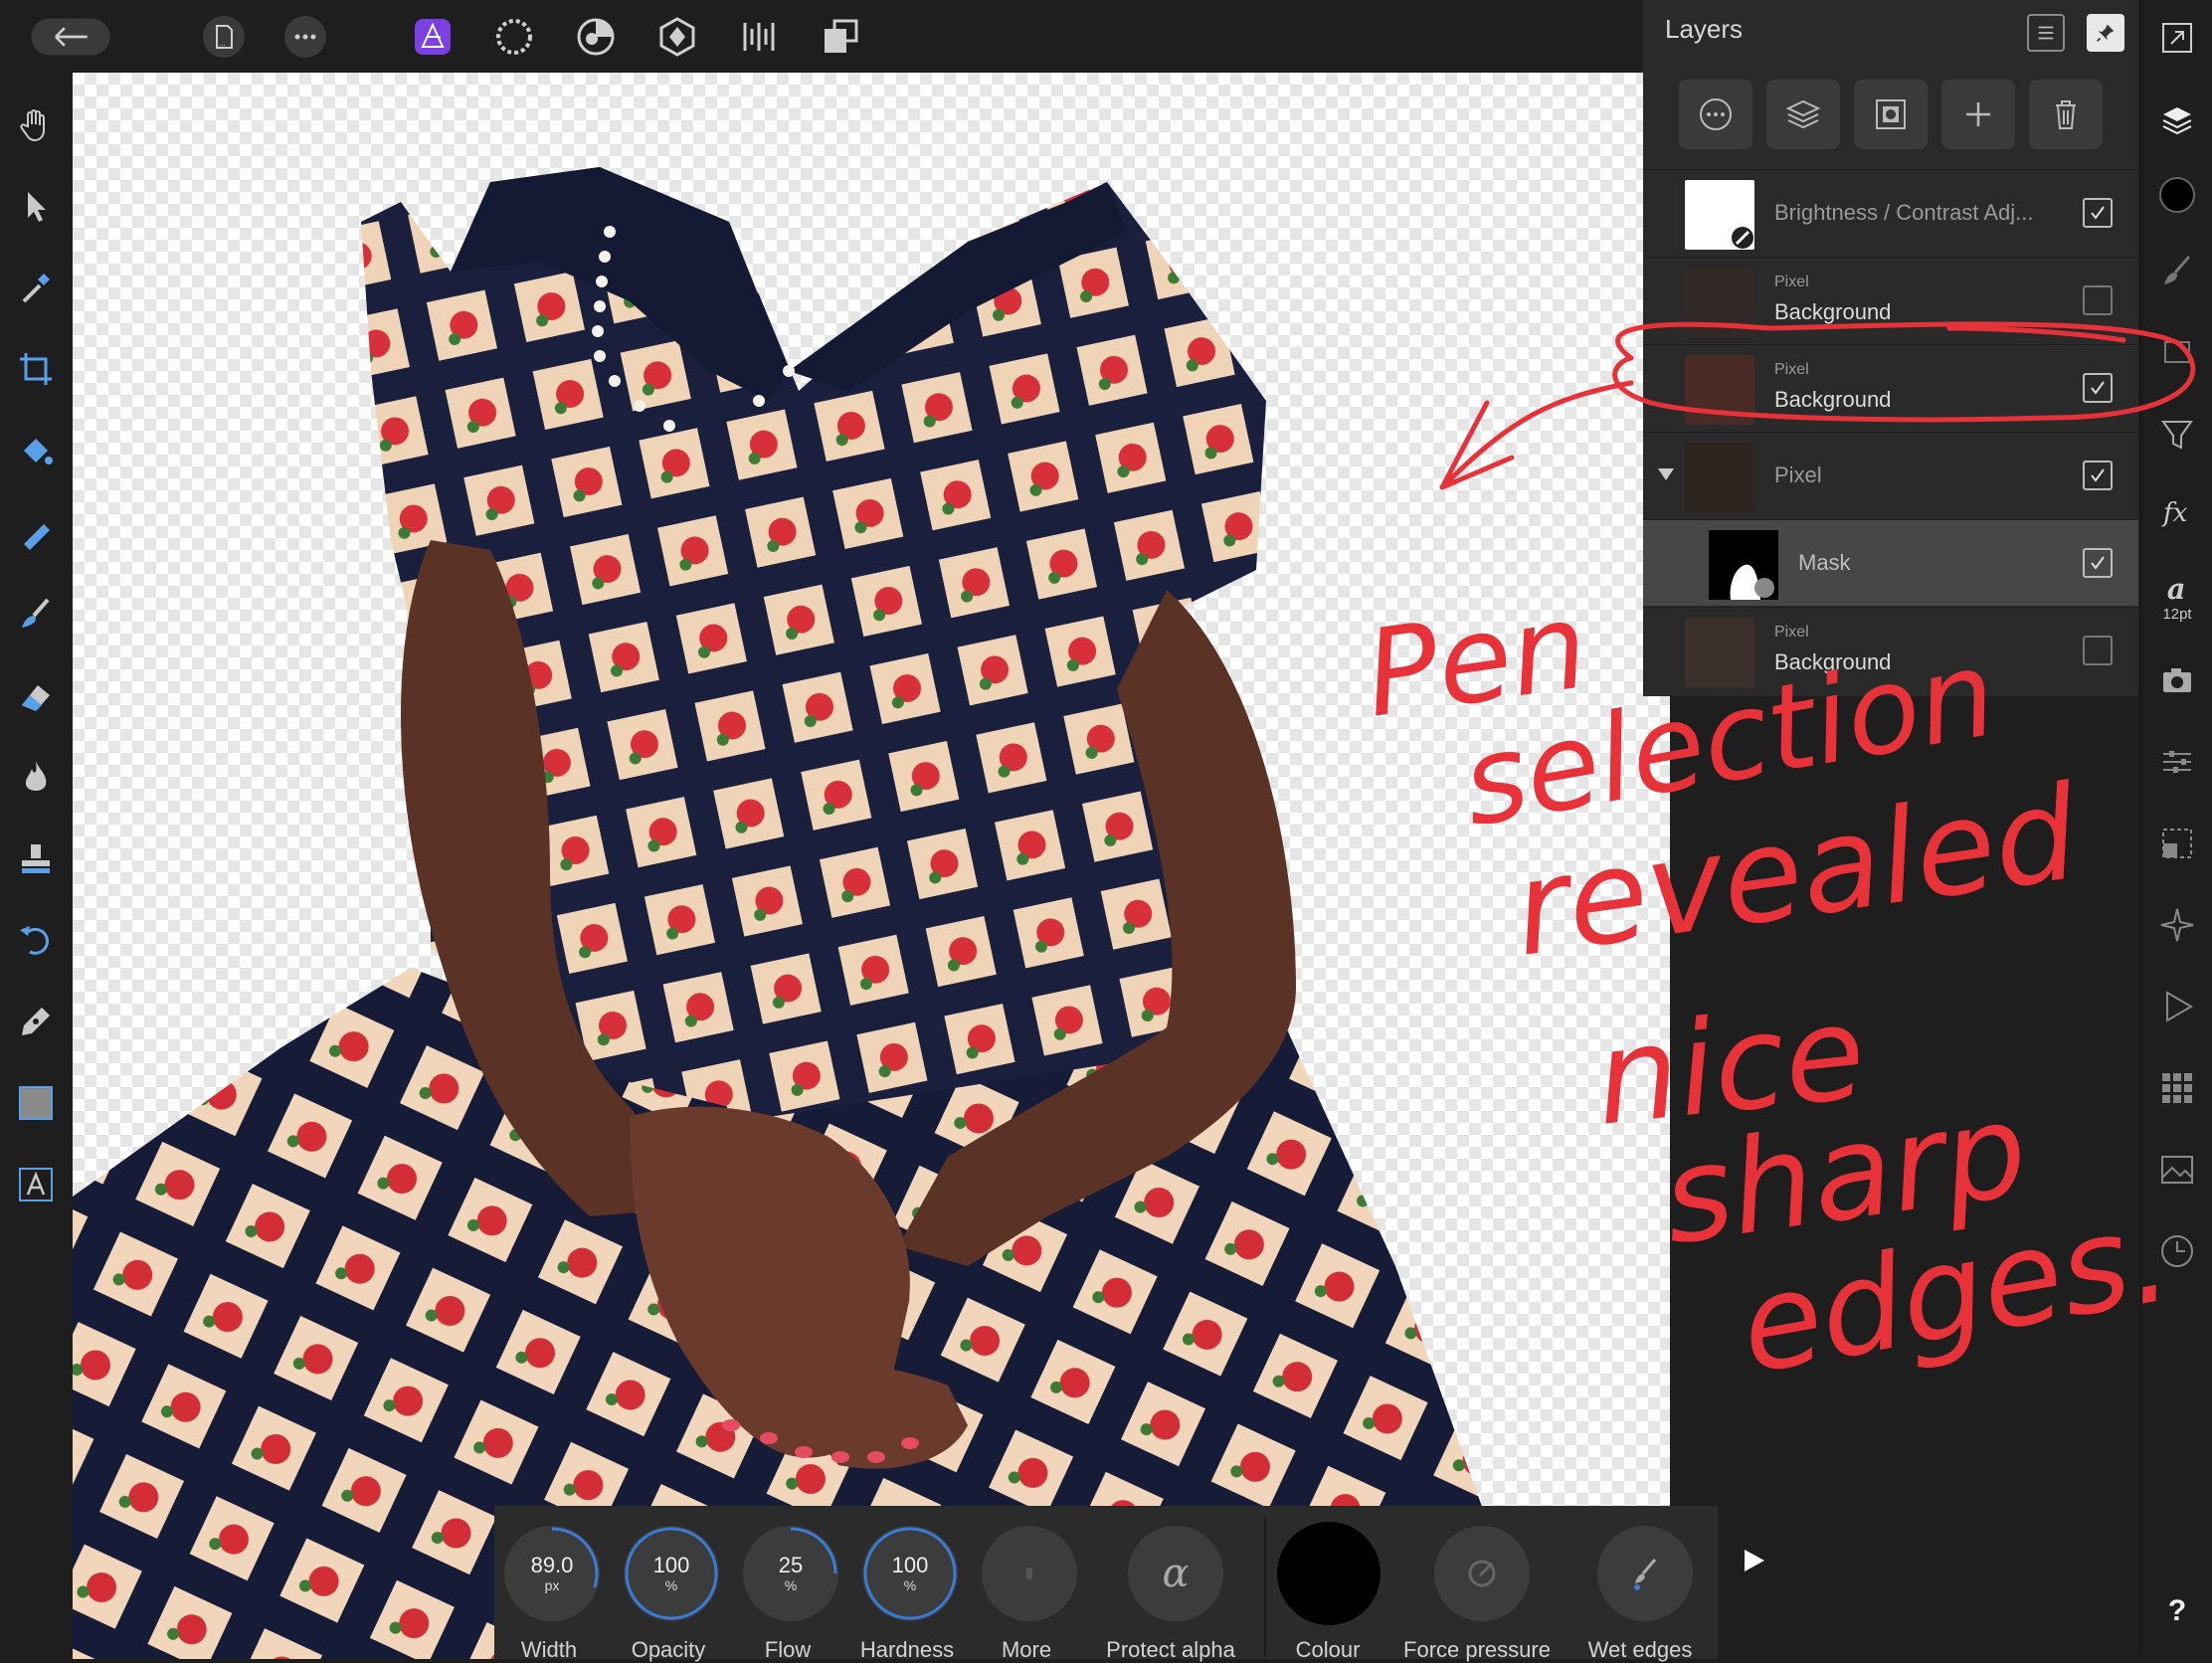 This screenshot has height=1663, width=2212. What do you see at coordinates (1704, 29) in the screenshot?
I see `layers-title: Layers` at bounding box center [1704, 29].